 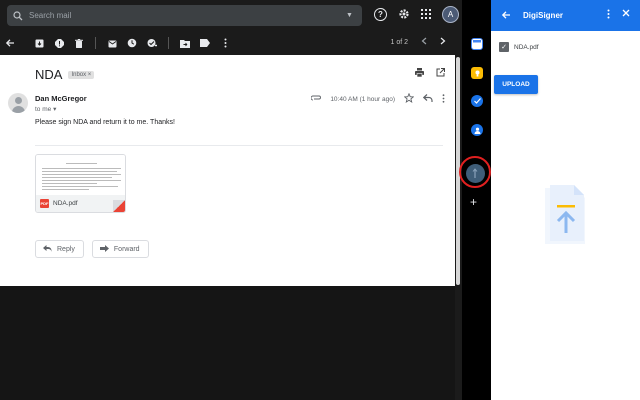 What do you see at coordinates (79, 43) in the screenshot?
I see `delete-icon` at bounding box center [79, 43].